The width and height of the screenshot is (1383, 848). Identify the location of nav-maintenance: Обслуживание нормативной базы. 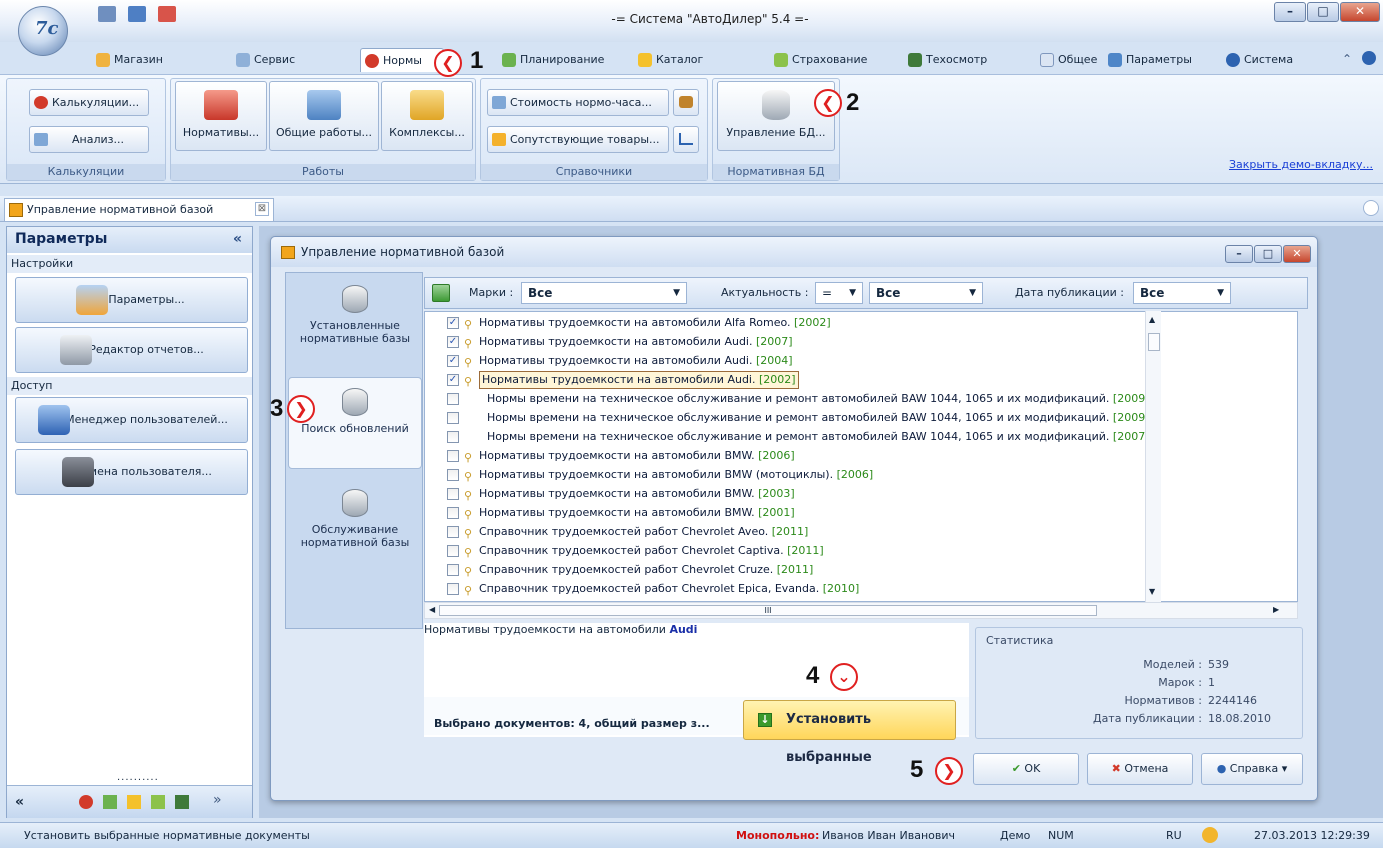
(355, 528).